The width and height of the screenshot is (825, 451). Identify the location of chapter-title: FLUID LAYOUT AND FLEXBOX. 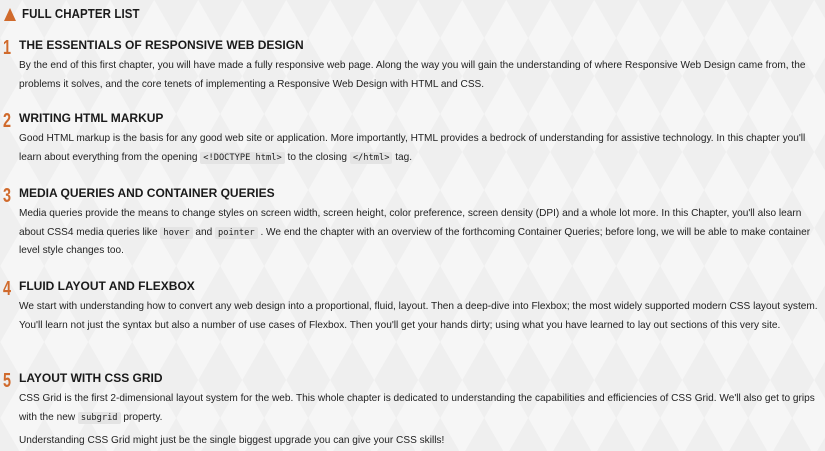
(107, 286).